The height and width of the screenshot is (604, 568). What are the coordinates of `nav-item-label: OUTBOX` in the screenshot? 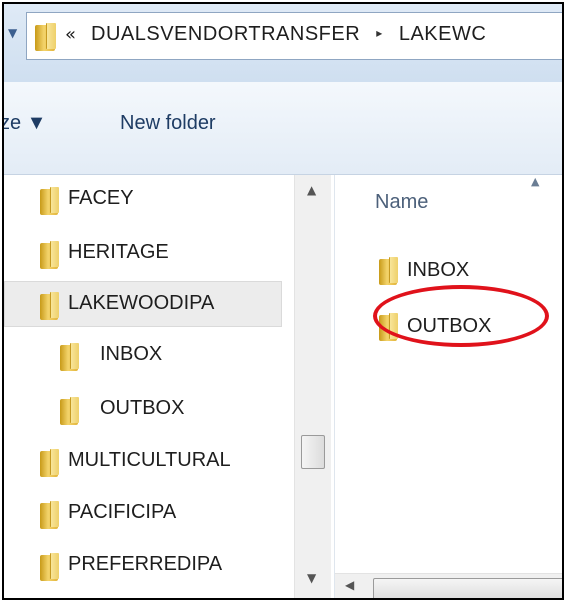 It's located at (142, 408).